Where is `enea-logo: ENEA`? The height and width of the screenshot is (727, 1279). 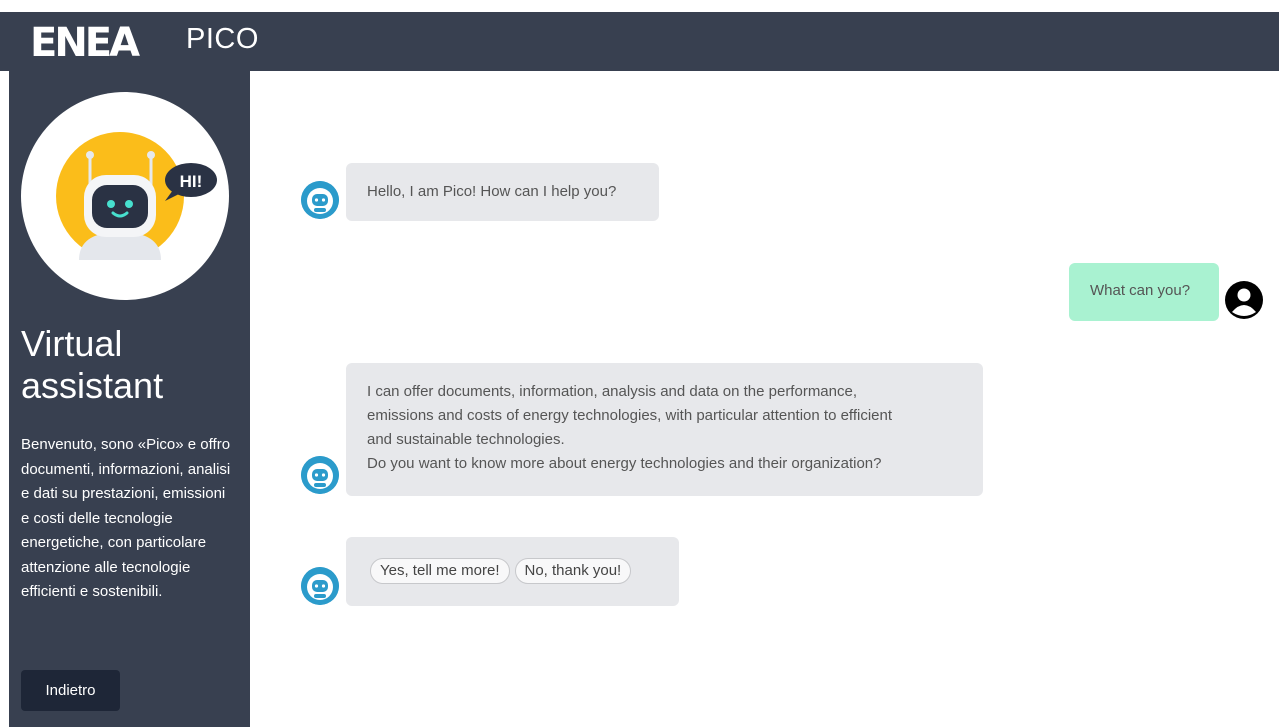 enea-logo: ENEA is located at coordinates (86, 41).